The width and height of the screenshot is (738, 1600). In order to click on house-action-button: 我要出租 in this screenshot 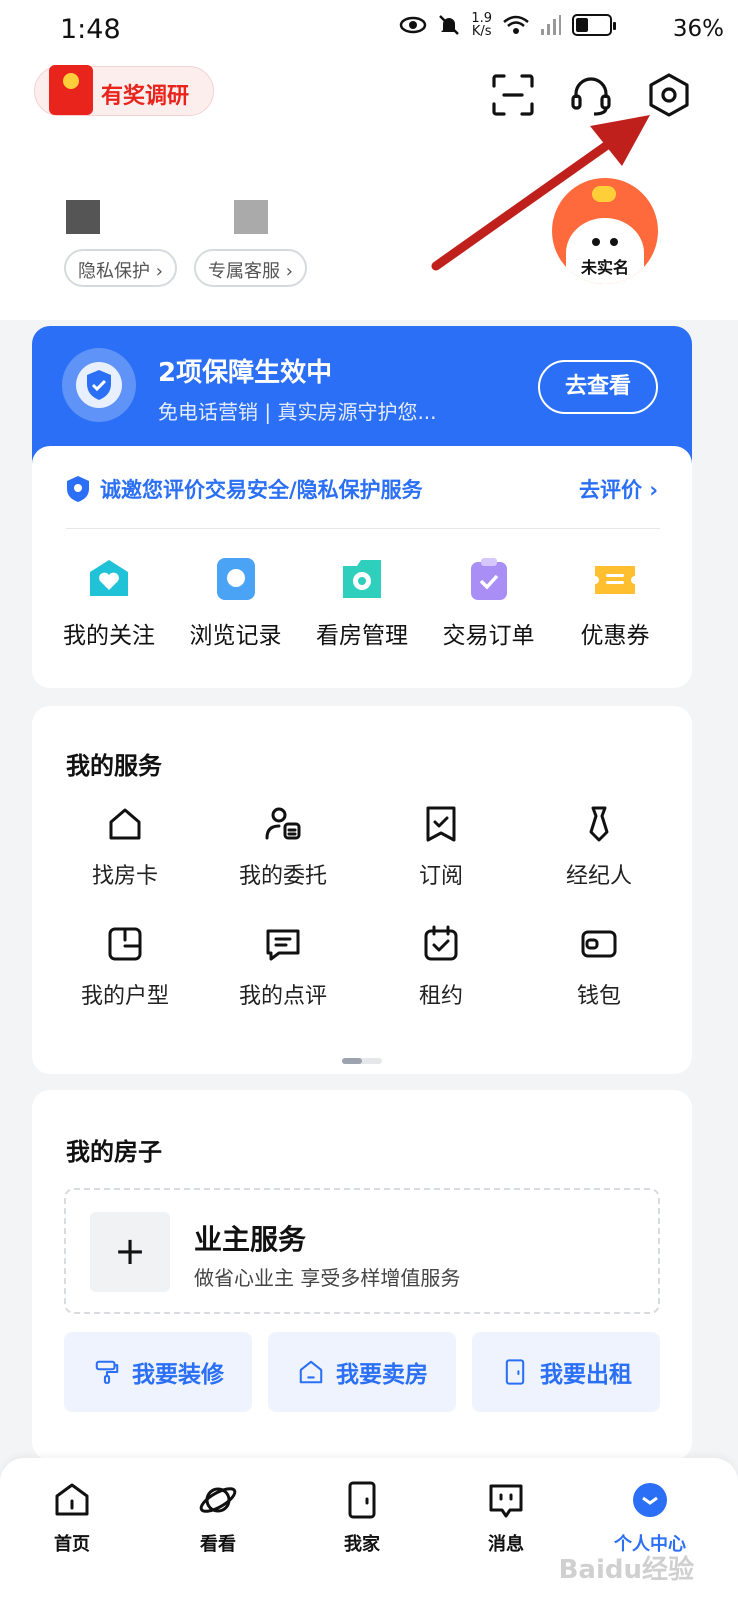, I will do `click(566, 1372)`.